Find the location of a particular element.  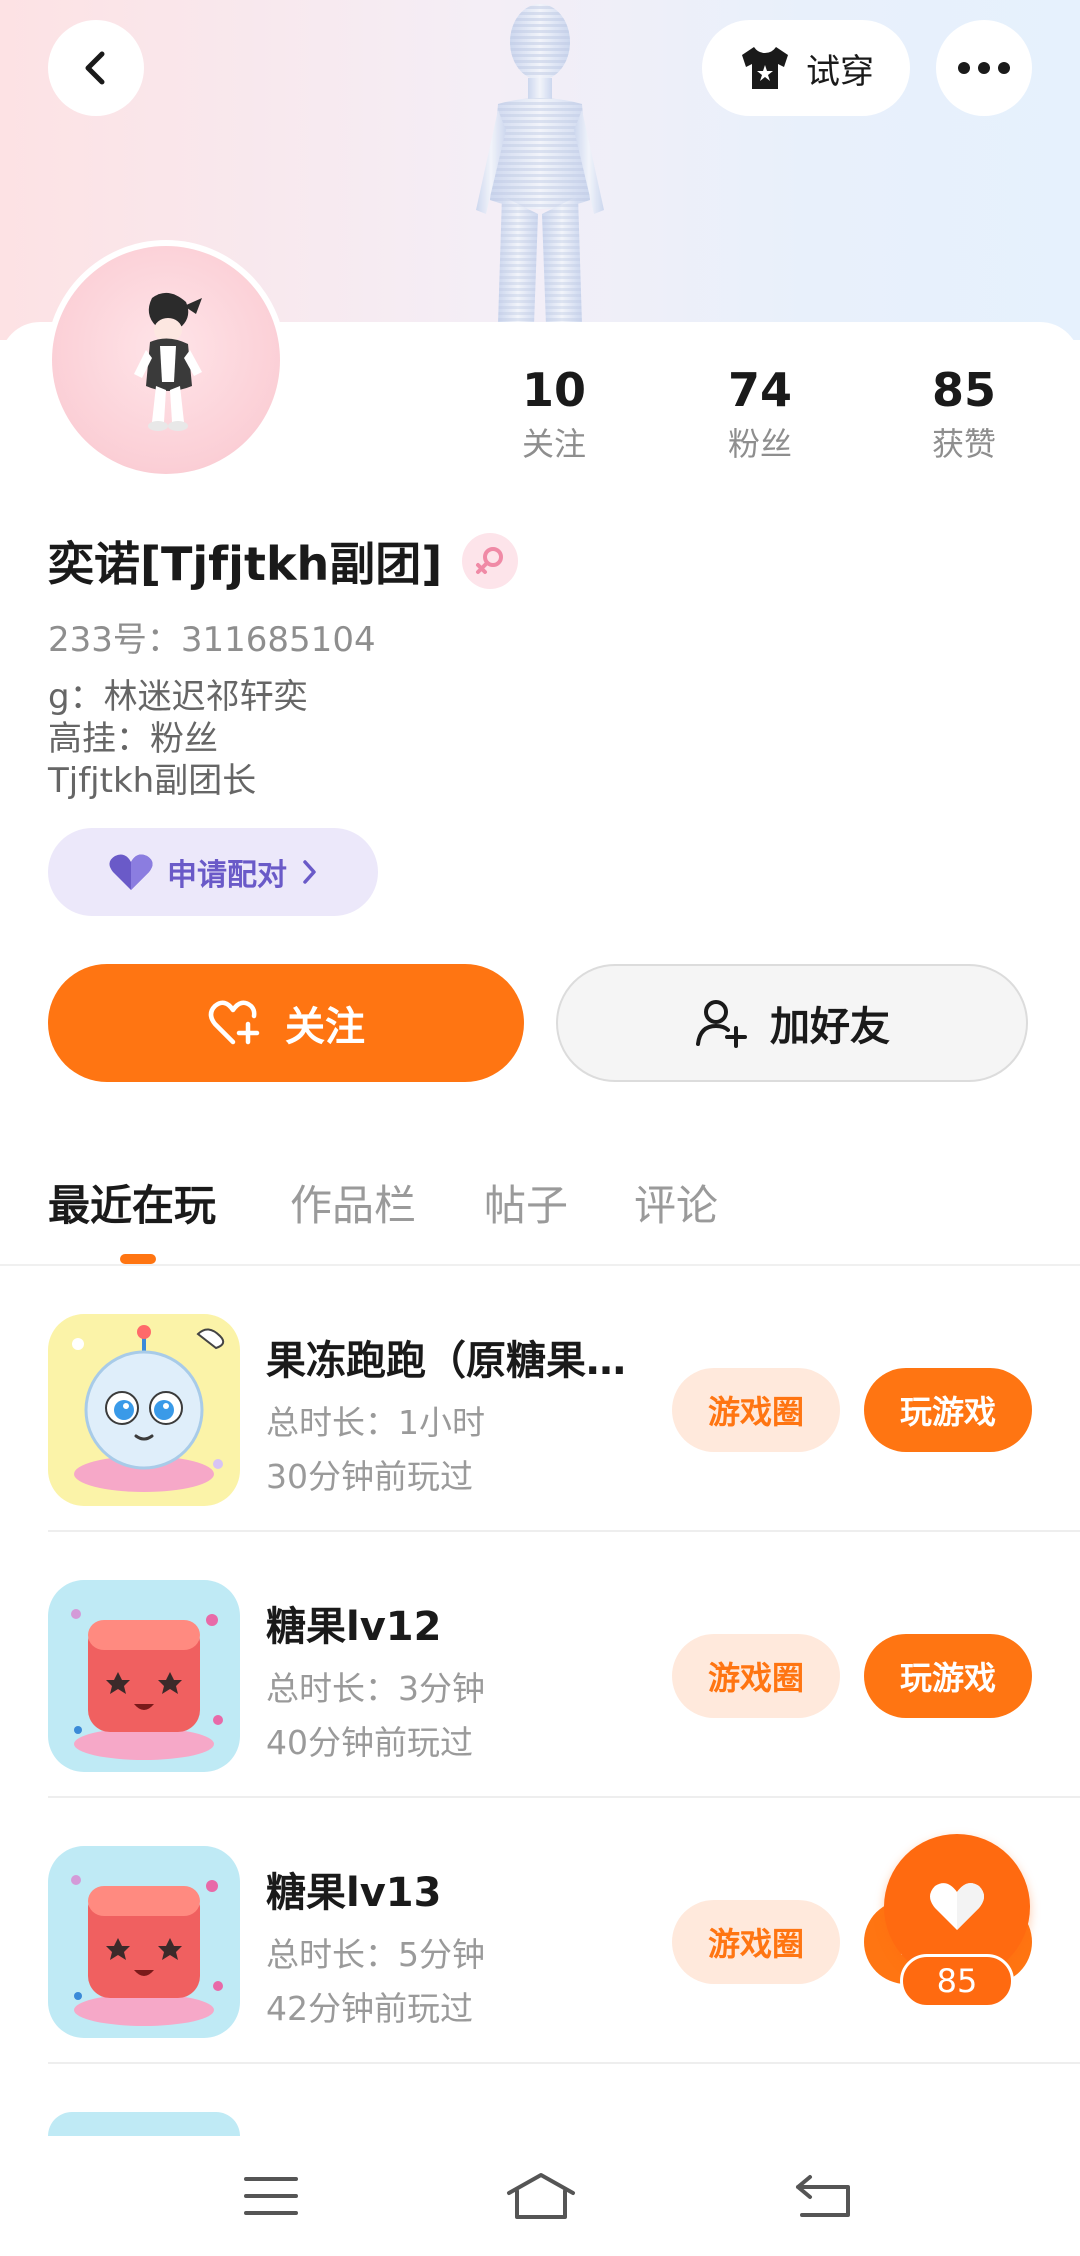

game-duration: 总时长：1小时 is located at coordinates (375, 1422).